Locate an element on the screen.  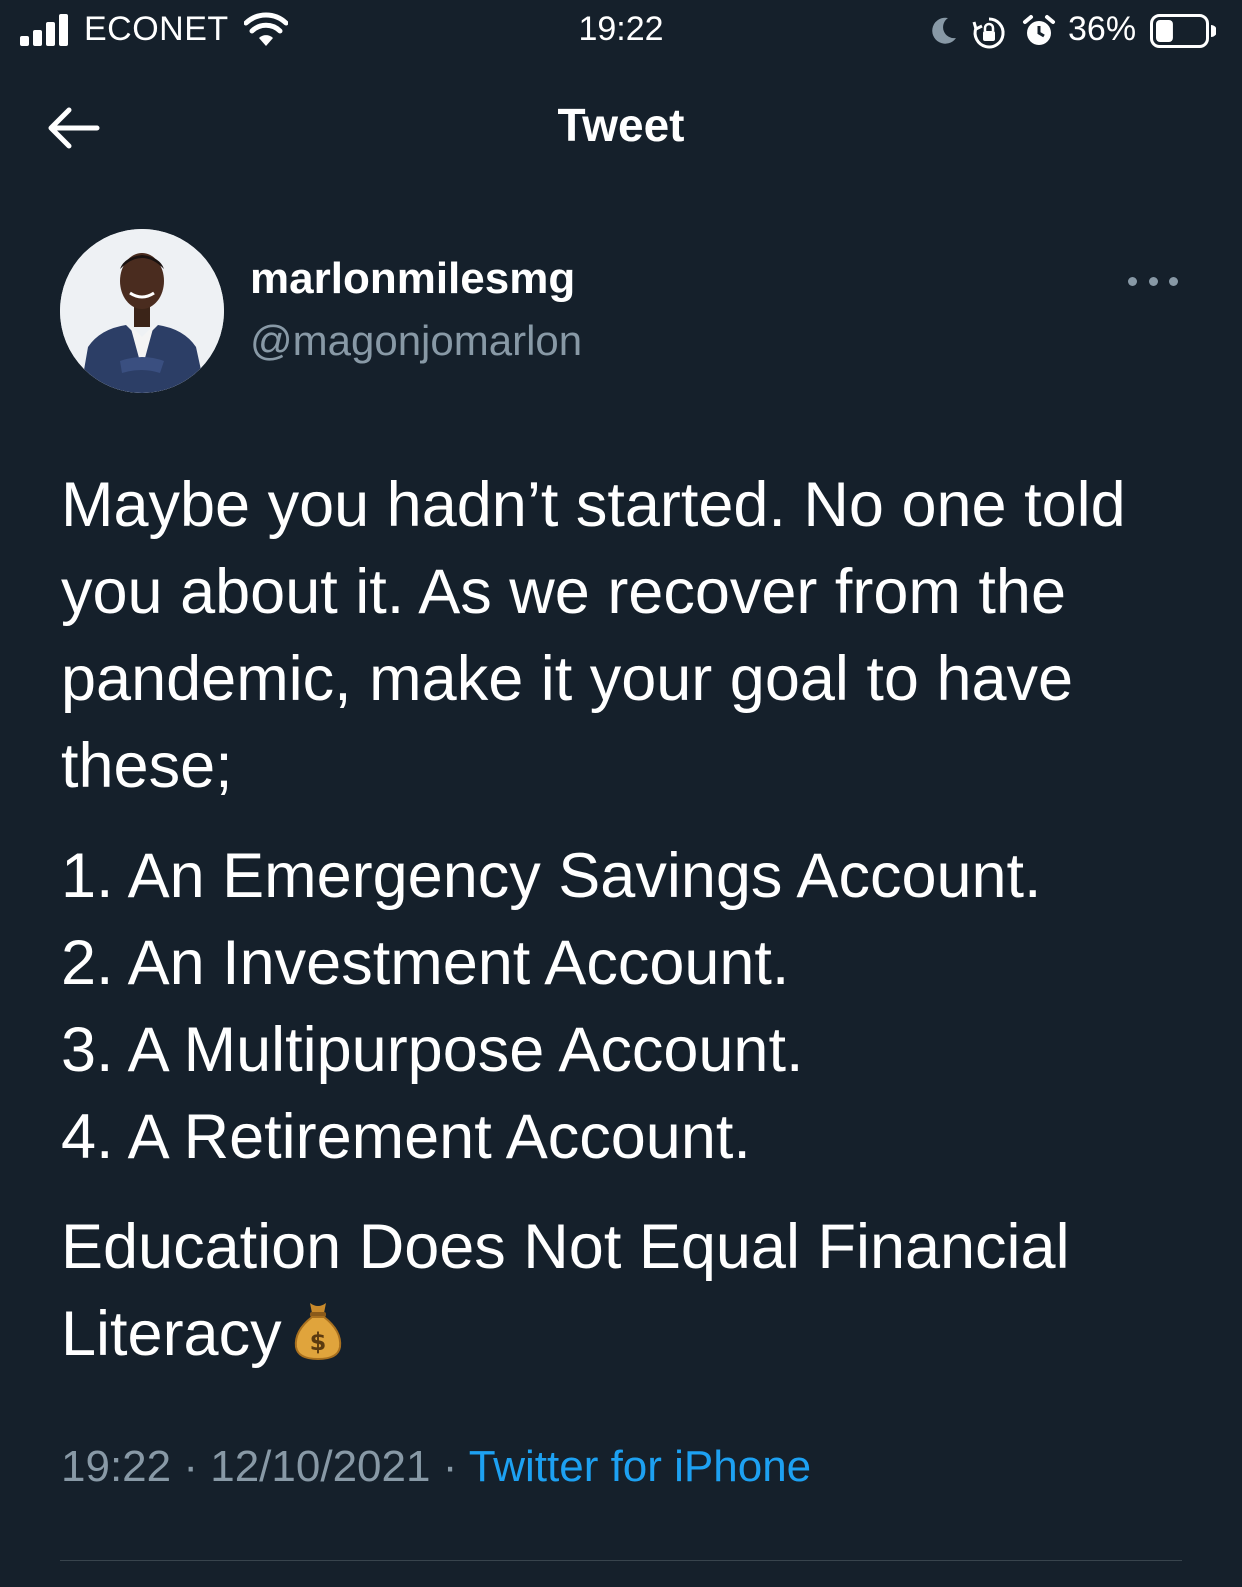
profile-photo is located at coordinates (142, 311).